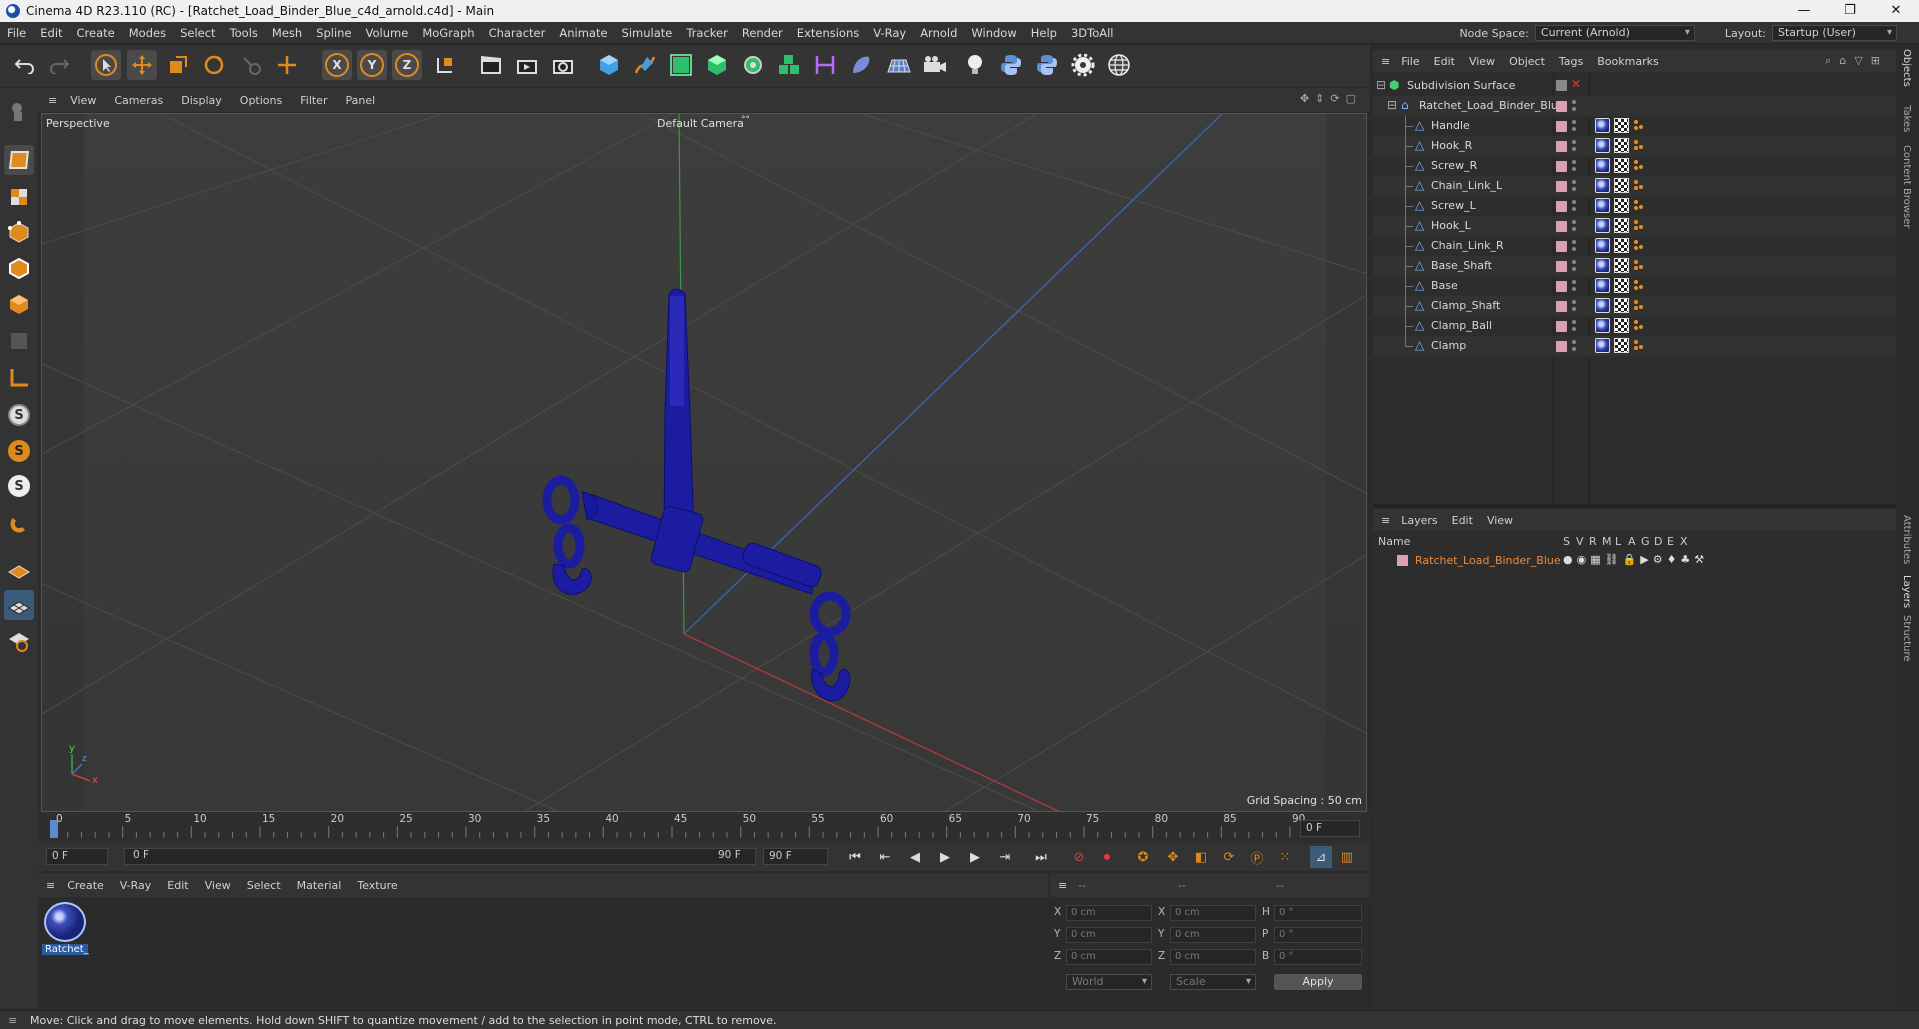 The image size is (1919, 1029). Describe the element at coordinates (993, 33) in the screenshot. I see `menu-window: Window` at that location.